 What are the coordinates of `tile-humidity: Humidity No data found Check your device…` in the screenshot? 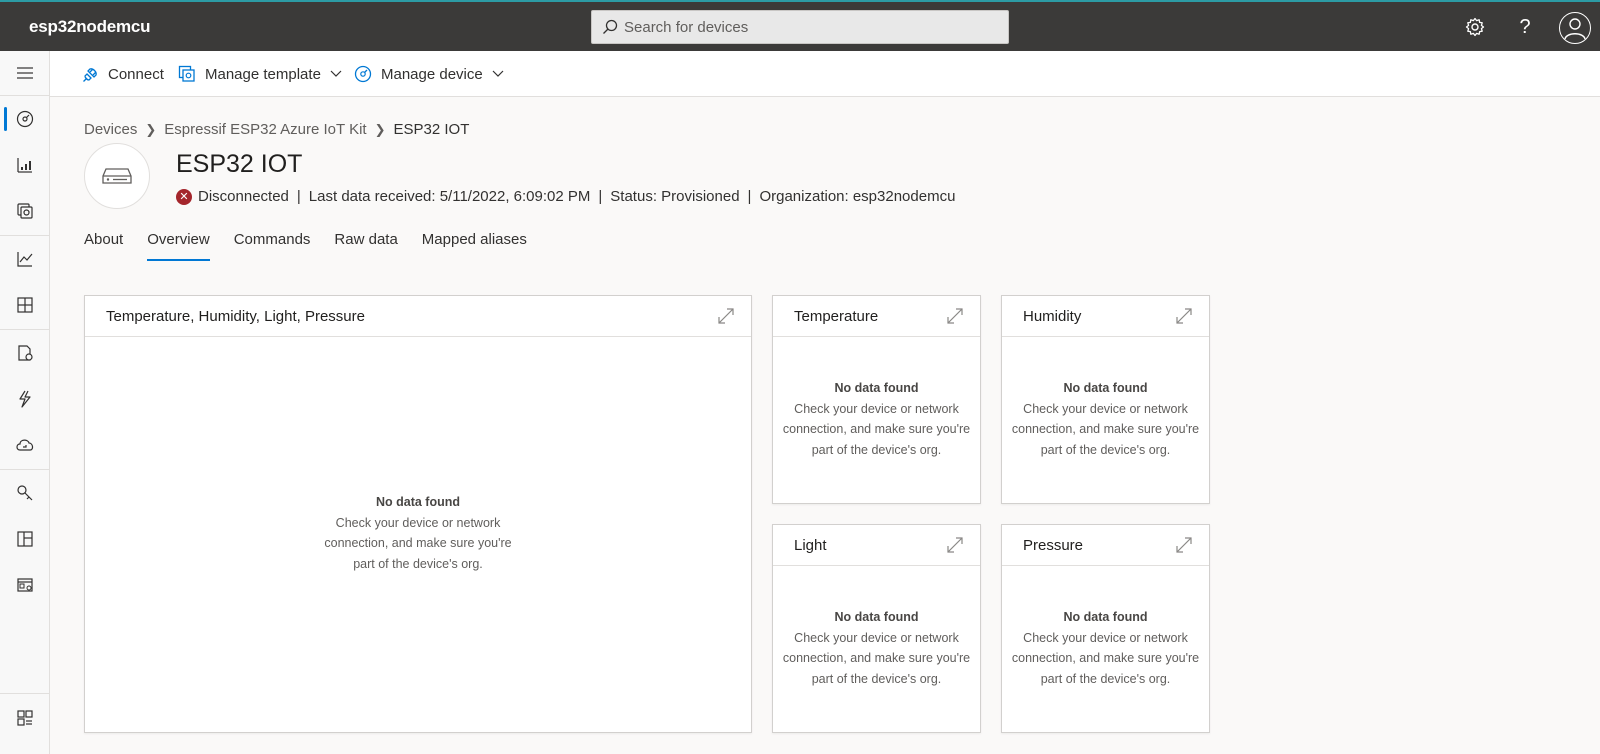 It's located at (1105, 399).